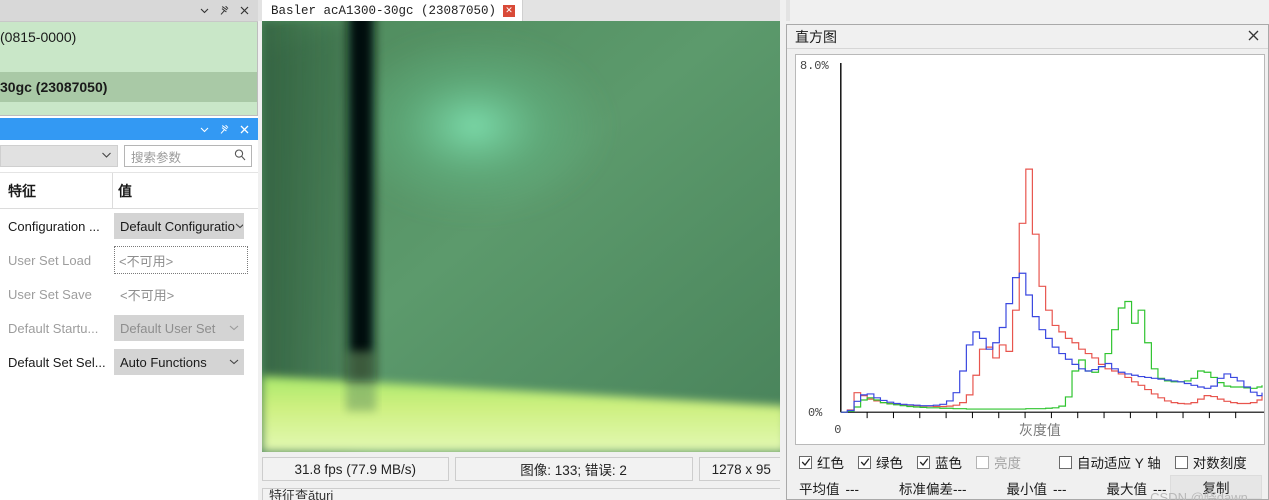 This screenshot has height=500, width=1269. I want to click on checkbox-blue: 蓝色, so click(939, 462).